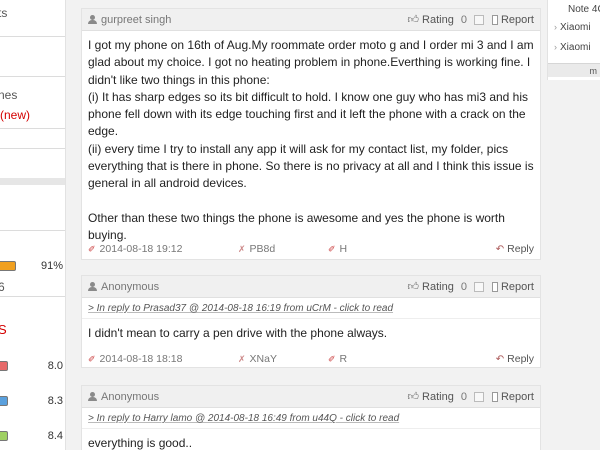  What do you see at coordinates (3, 13) in the screenshot?
I see `sidebar-text: ts` at bounding box center [3, 13].